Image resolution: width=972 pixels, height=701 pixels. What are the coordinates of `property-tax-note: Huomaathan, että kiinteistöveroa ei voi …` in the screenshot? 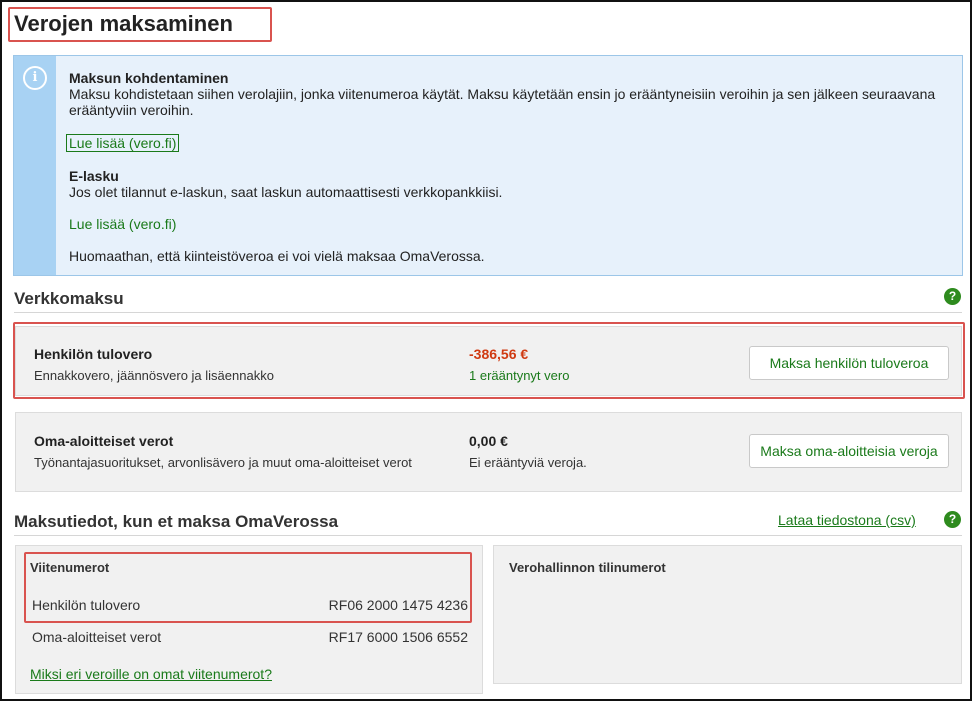 It's located at (277, 256).